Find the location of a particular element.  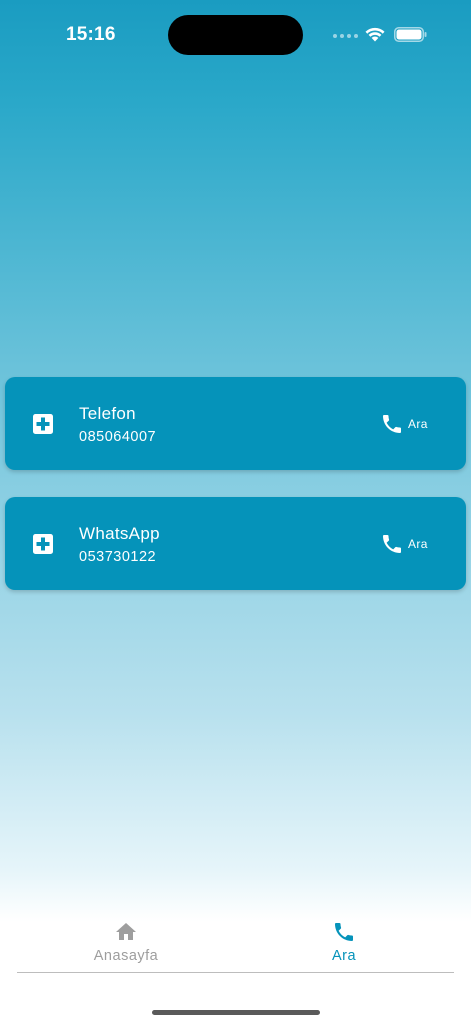

home-indicator is located at coordinates (236, 1012).